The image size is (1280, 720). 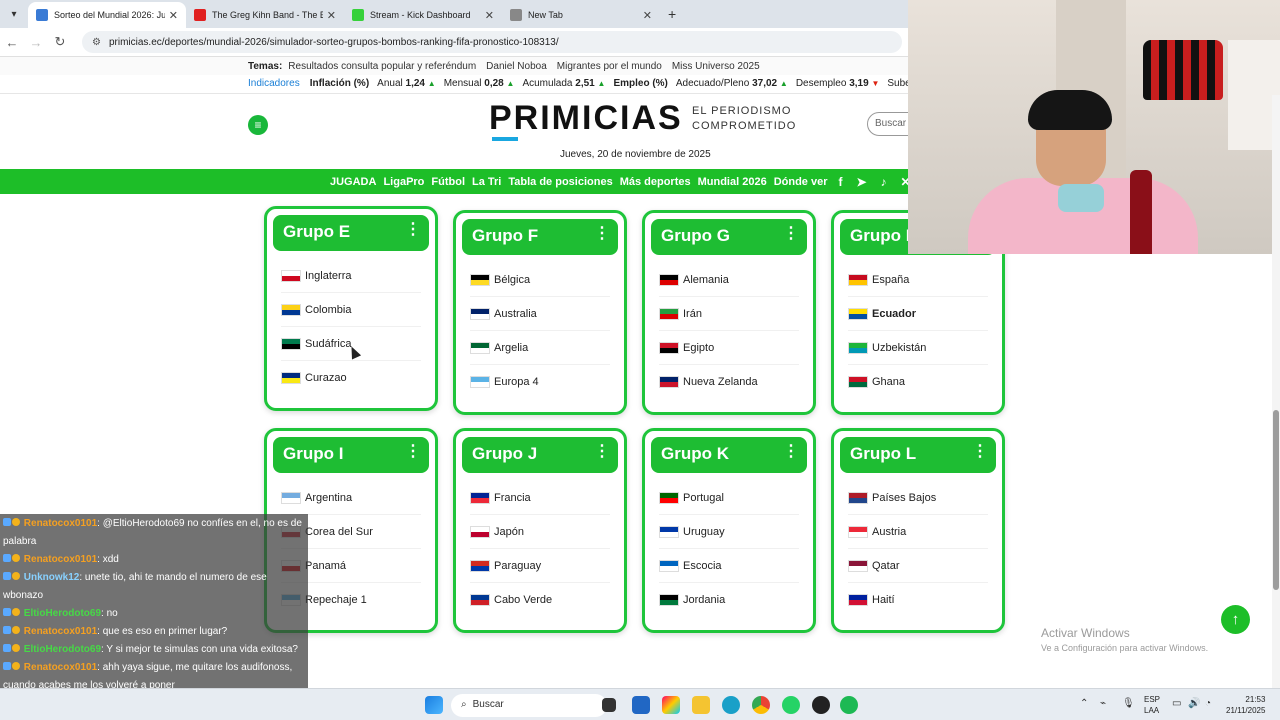 What do you see at coordinates (729, 382) in the screenshot?
I see `team-row: Nueva Zelanda` at bounding box center [729, 382].